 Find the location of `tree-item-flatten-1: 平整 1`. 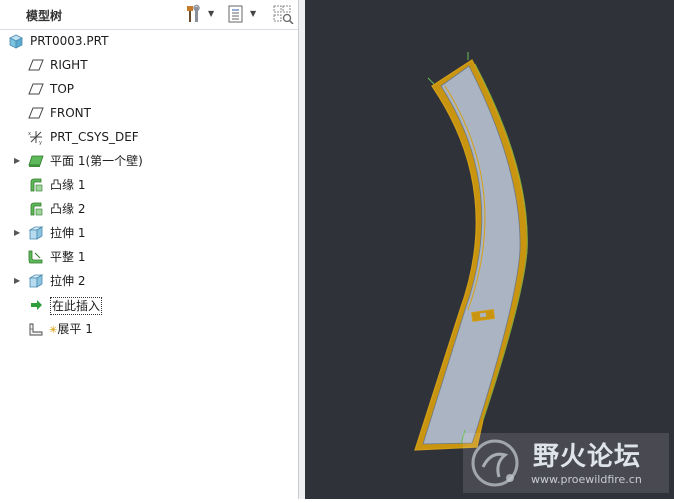

tree-item-flatten-1: 平整 1 is located at coordinates (145, 257).